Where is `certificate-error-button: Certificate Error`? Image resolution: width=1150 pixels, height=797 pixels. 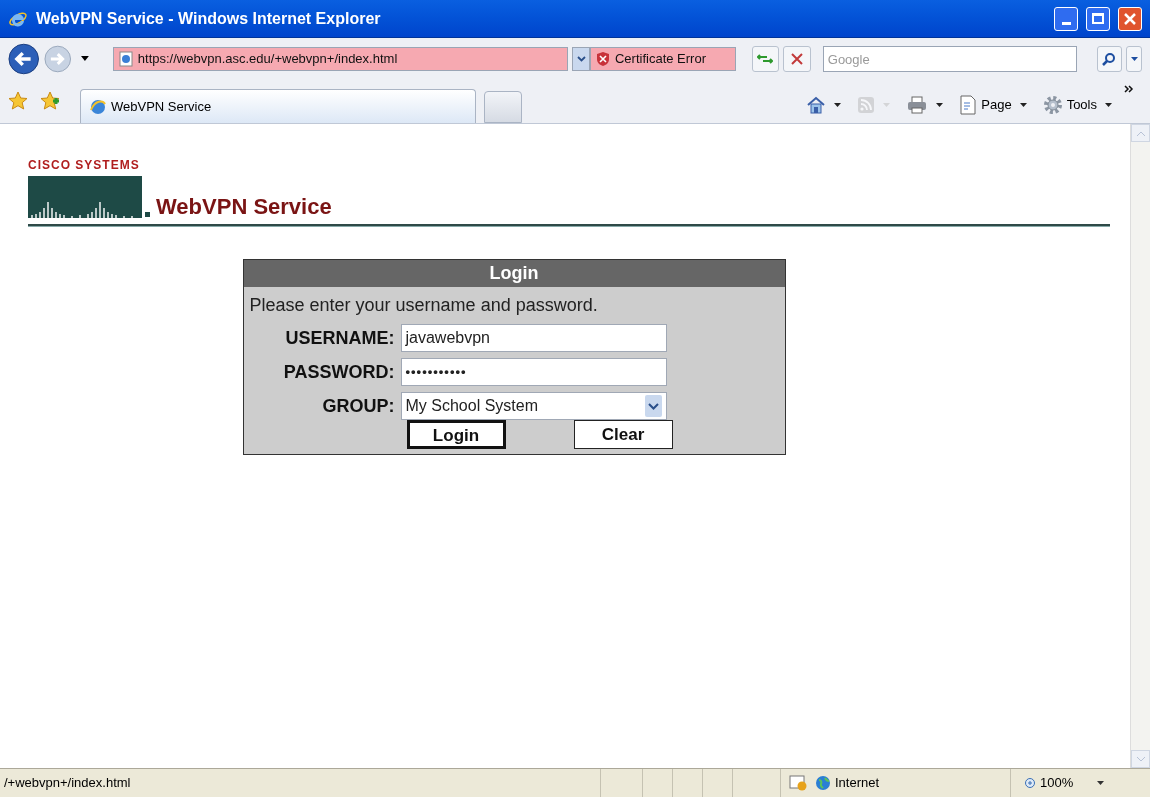
certificate-error-button: Certificate Error is located at coordinates (662, 59).